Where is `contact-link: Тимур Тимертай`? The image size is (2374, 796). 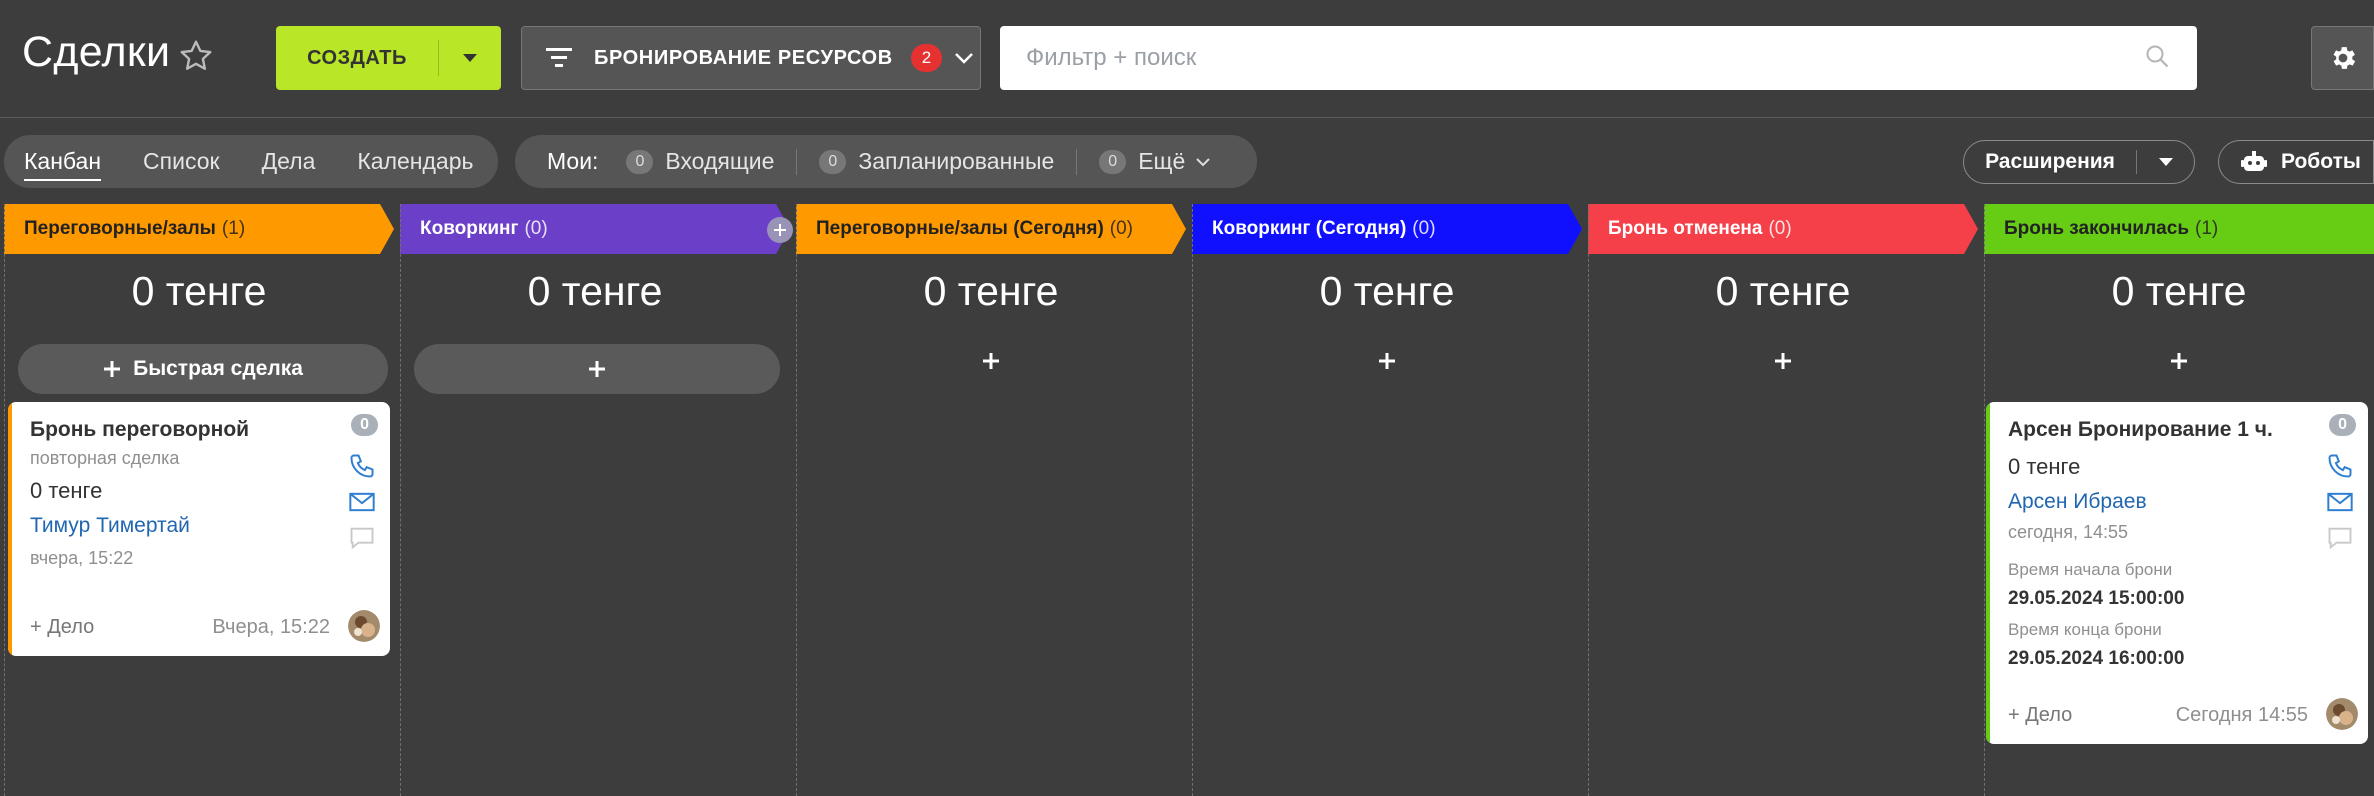
contact-link: Тимур Тимертай is located at coordinates (110, 526).